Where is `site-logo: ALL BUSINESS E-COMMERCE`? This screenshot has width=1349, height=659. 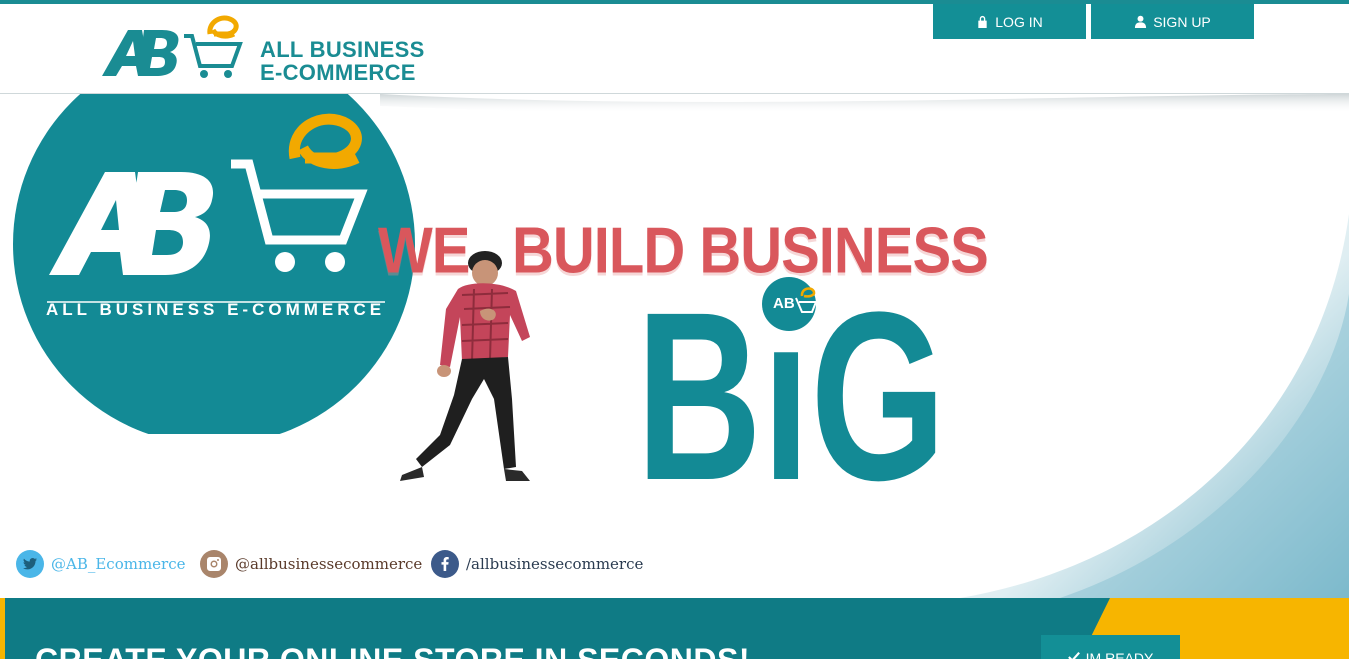
site-logo: ALL BUSINESS E-COMMERCE is located at coordinates (270, 47).